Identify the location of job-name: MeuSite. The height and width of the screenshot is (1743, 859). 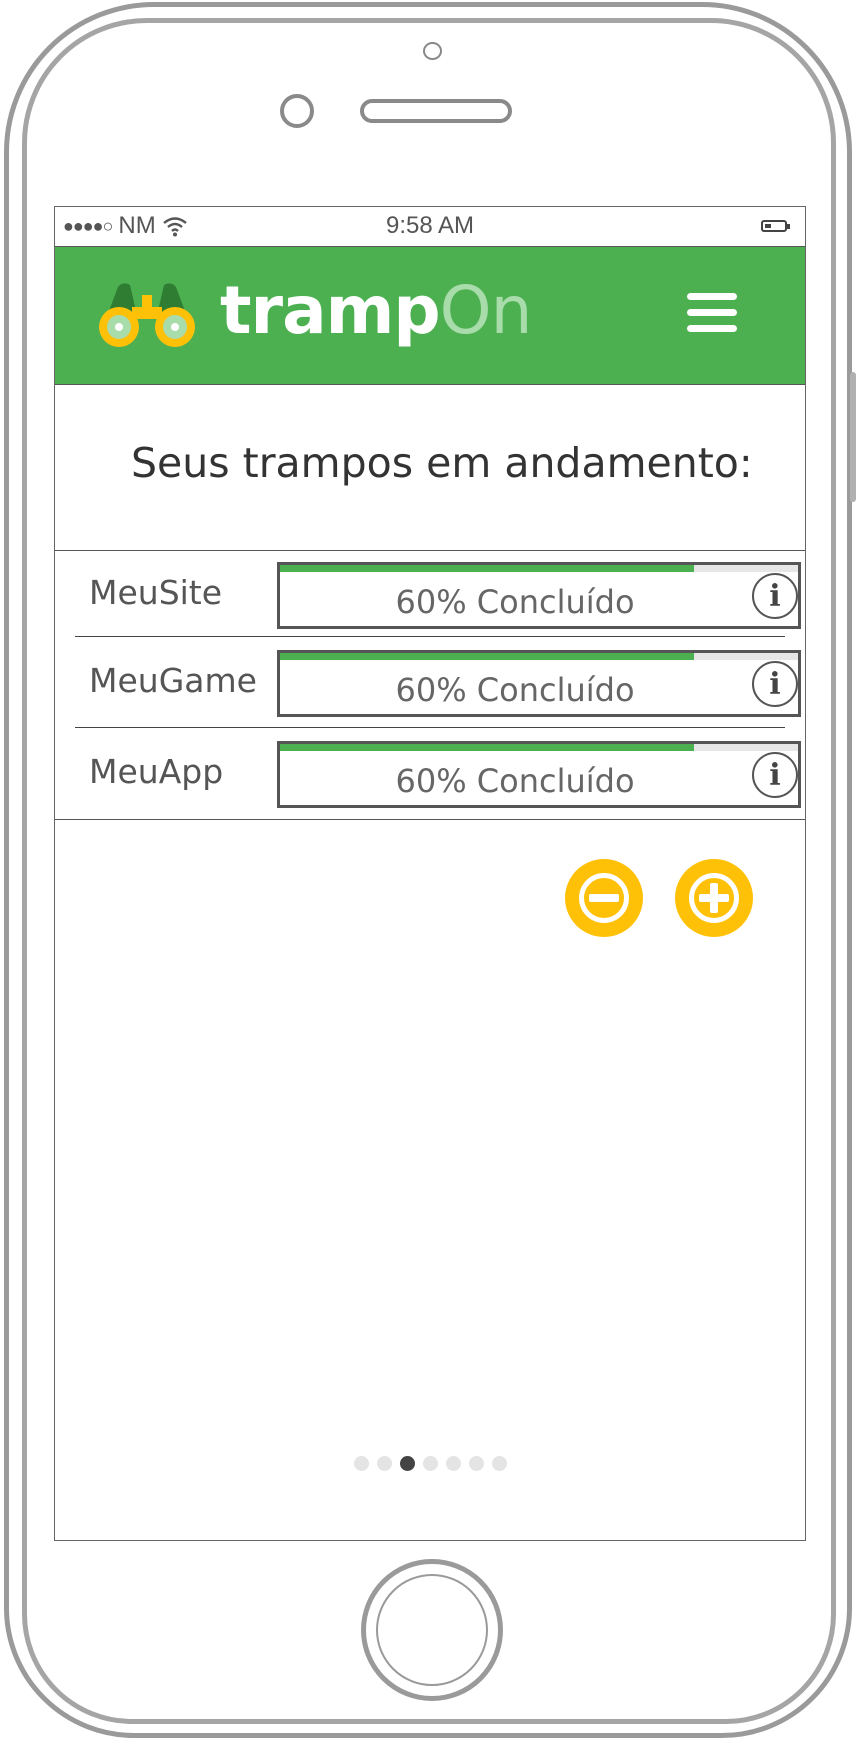
(156, 592).